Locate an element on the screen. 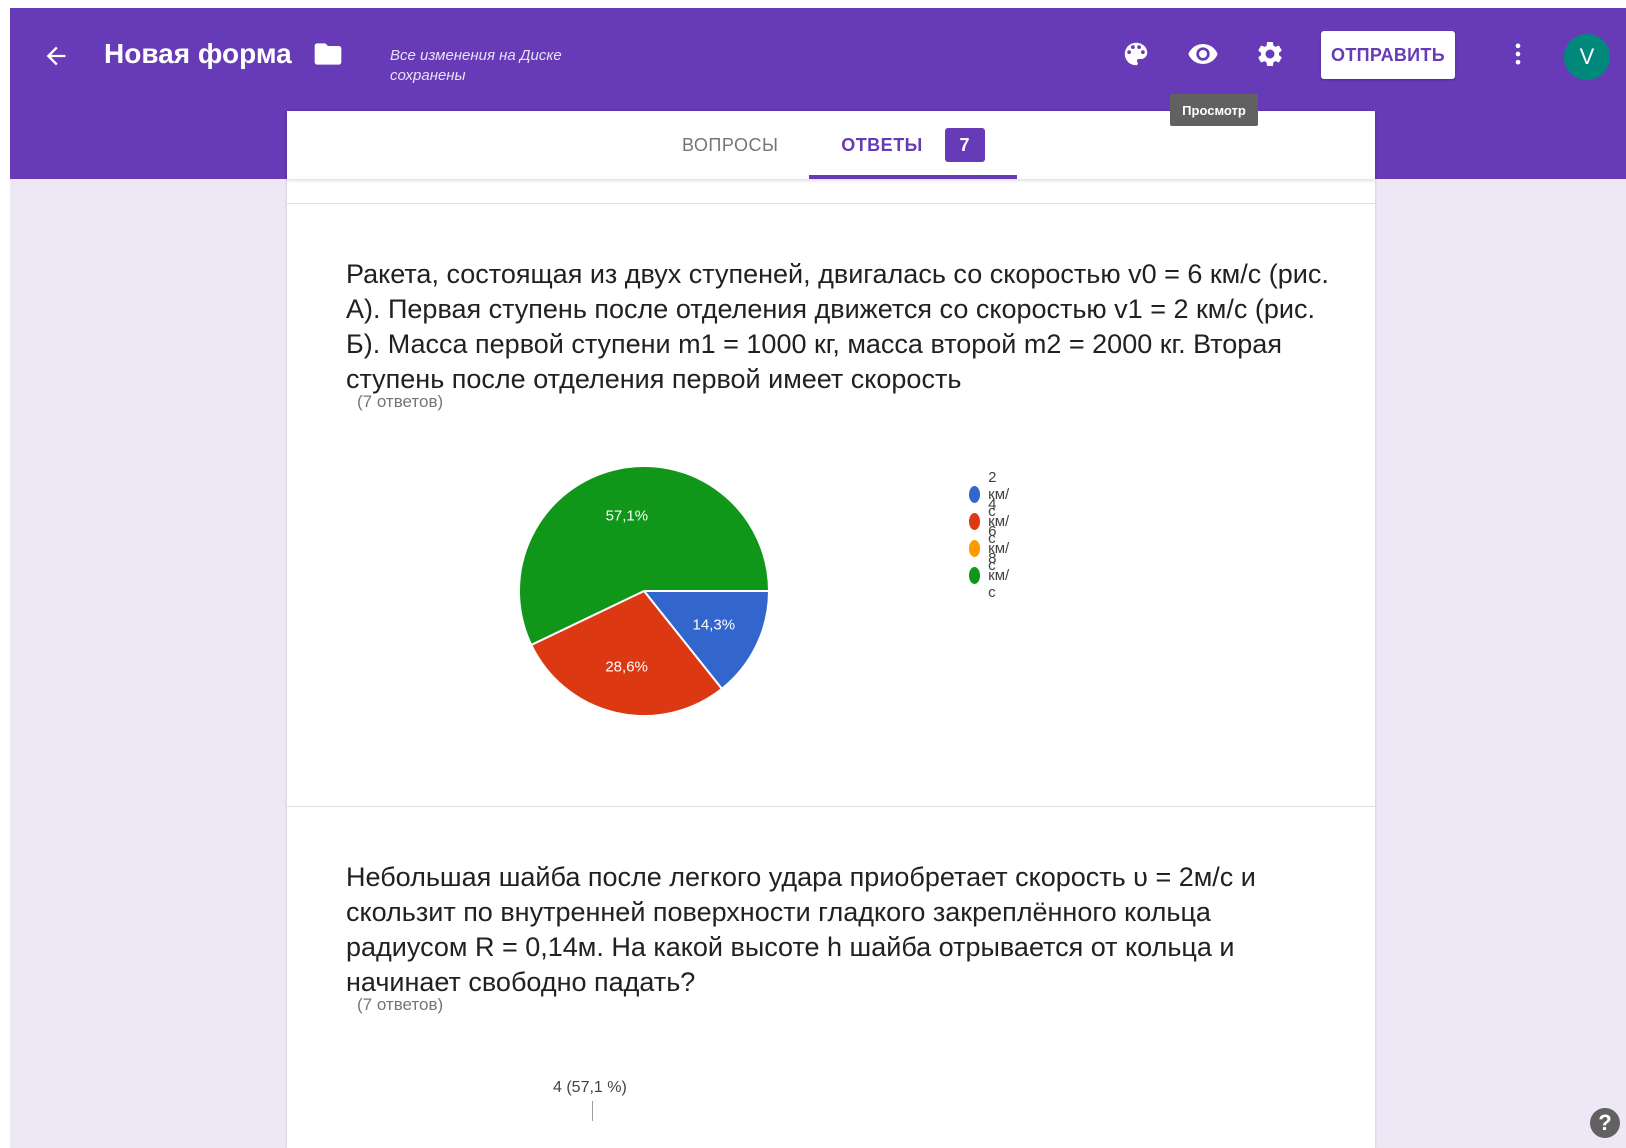 The image size is (1626, 1148). more-vert-icon is located at coordinates (1518, 54).